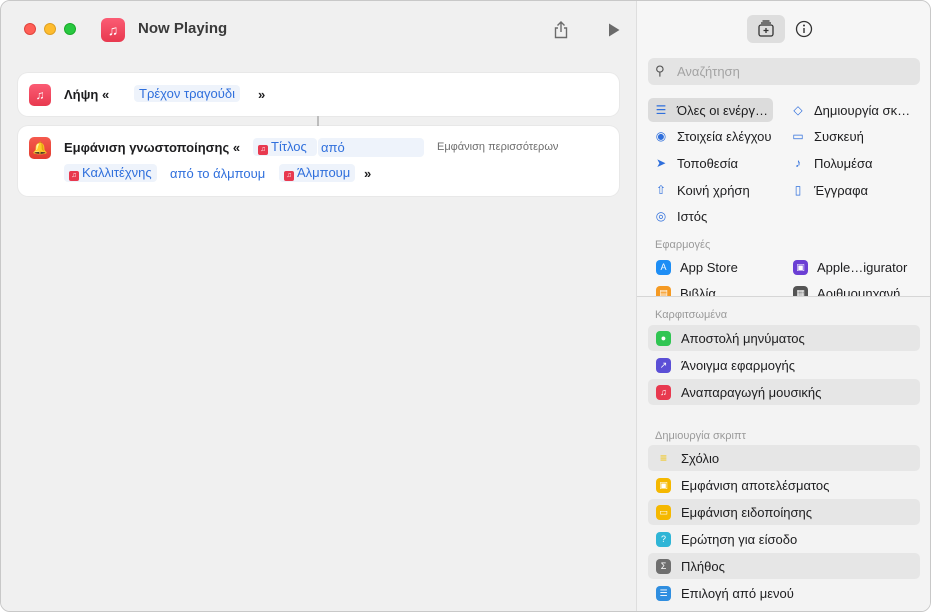 The width and height of the screenshot is (931, 612). Describe the element at coordinates (497, 147) in the screenshot. I see `show-more-button: Εμφάνιση περισσότερων` at that location.